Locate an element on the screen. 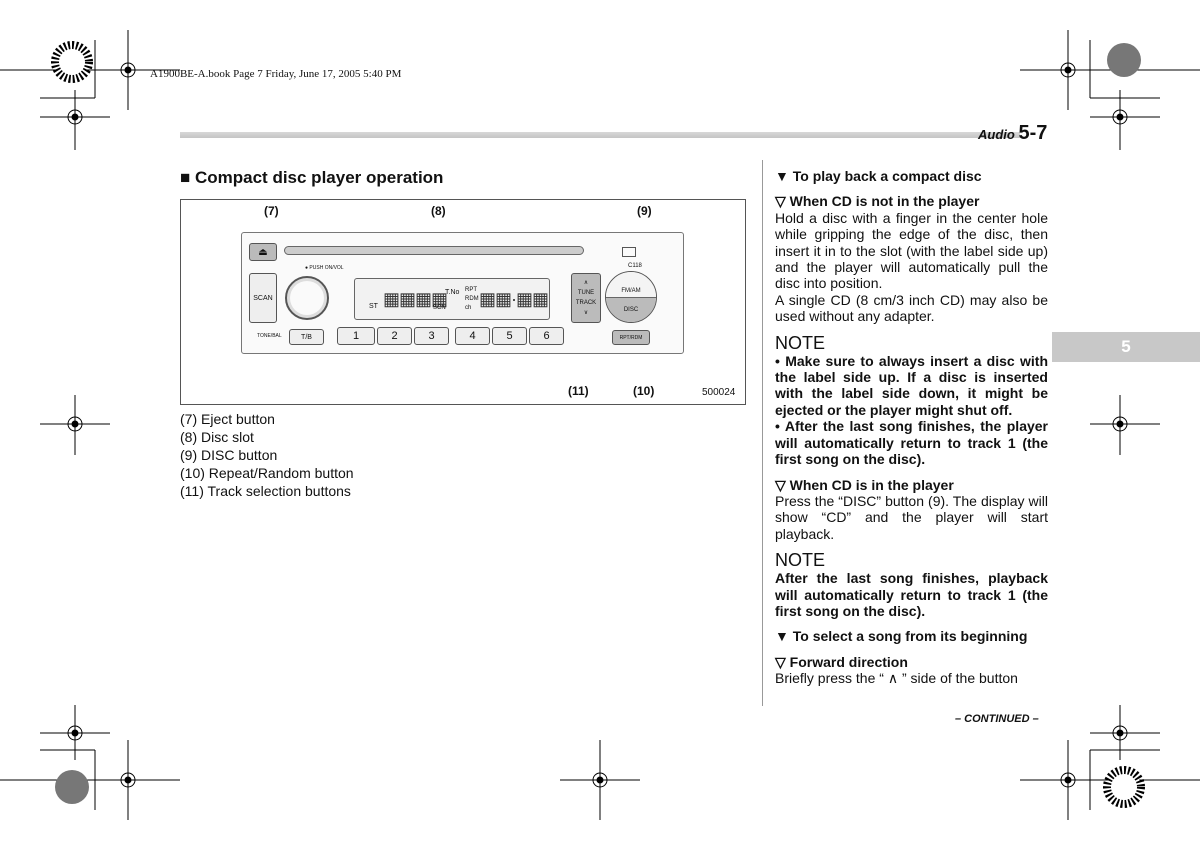  caption-10: (10) Repeat/Random button is located at coordinates (267, 473).